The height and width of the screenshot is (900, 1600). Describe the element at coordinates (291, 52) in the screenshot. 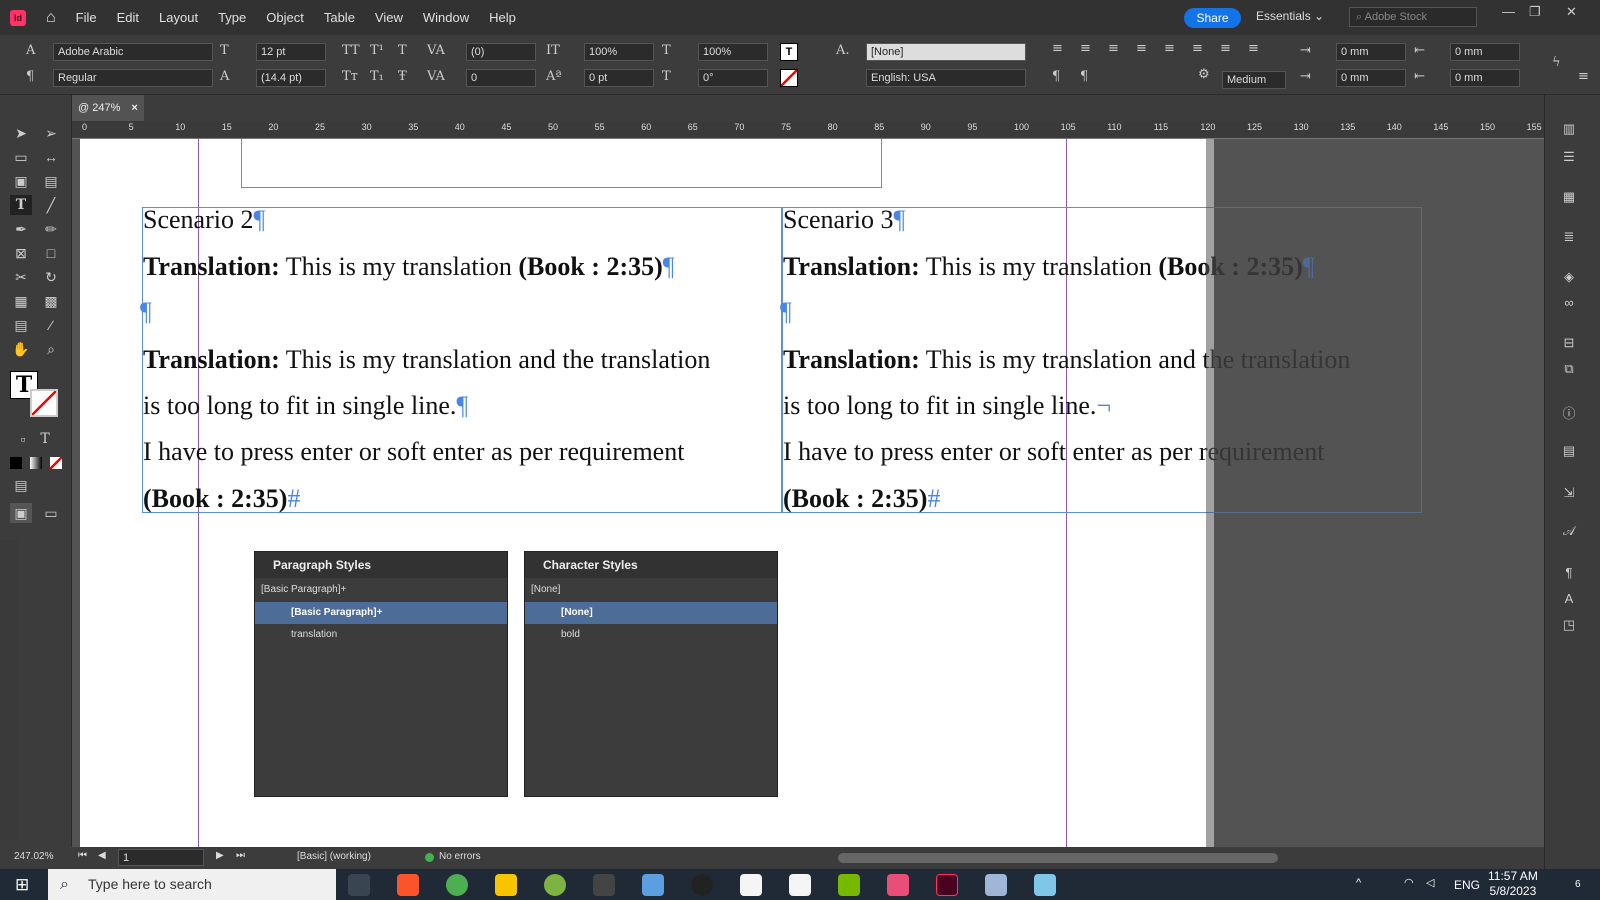

I see `font-size-field: 12 pt` at that location.